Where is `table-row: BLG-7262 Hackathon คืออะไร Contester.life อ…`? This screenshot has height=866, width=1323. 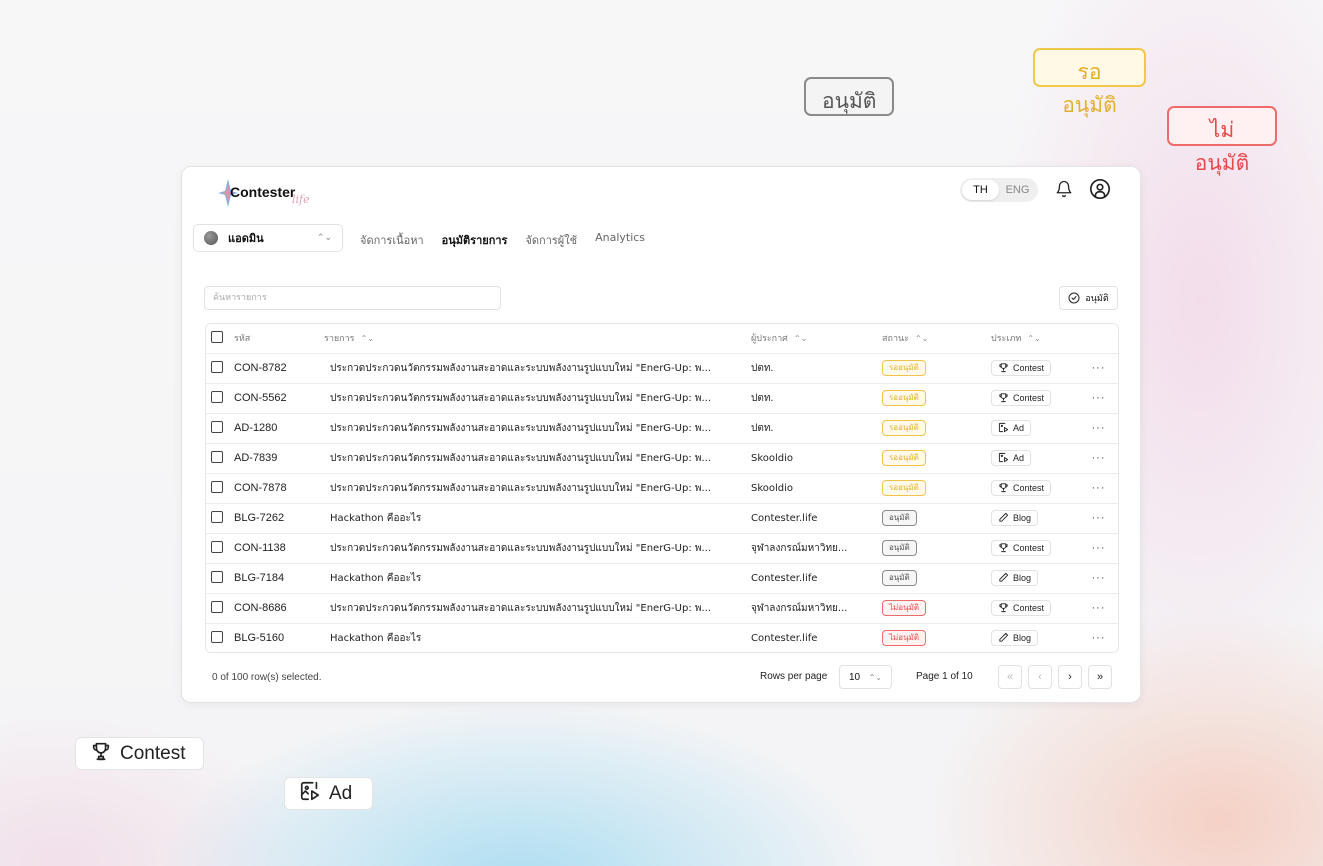
table-row: BLG-7262 Hackathon คืออะไร Contester.life อ… is located at coordinates (662, 518).